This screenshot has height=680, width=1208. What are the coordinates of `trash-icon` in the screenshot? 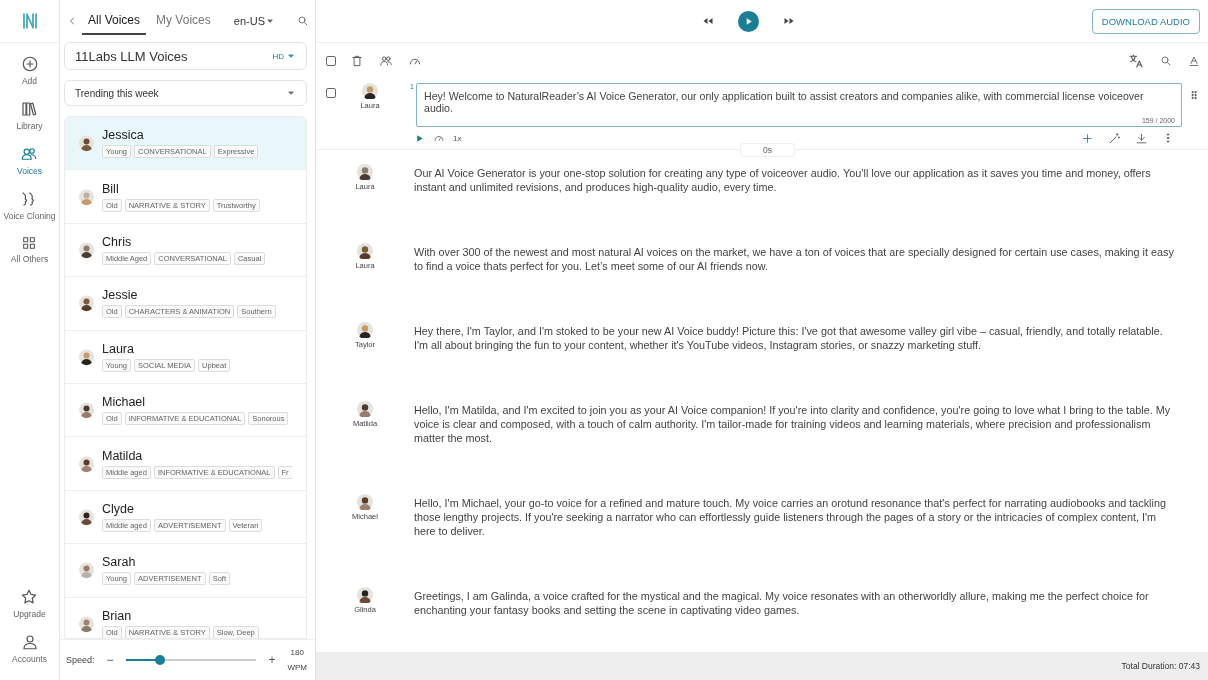 It's located at (357, 61).